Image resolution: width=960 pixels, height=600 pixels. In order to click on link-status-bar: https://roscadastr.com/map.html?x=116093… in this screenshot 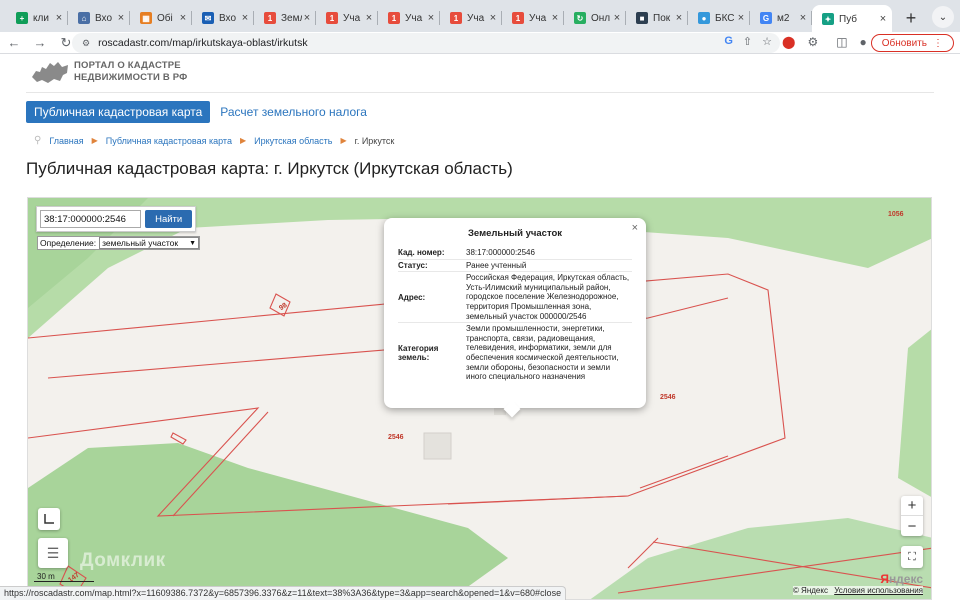, I will do `click(283, 593)`.